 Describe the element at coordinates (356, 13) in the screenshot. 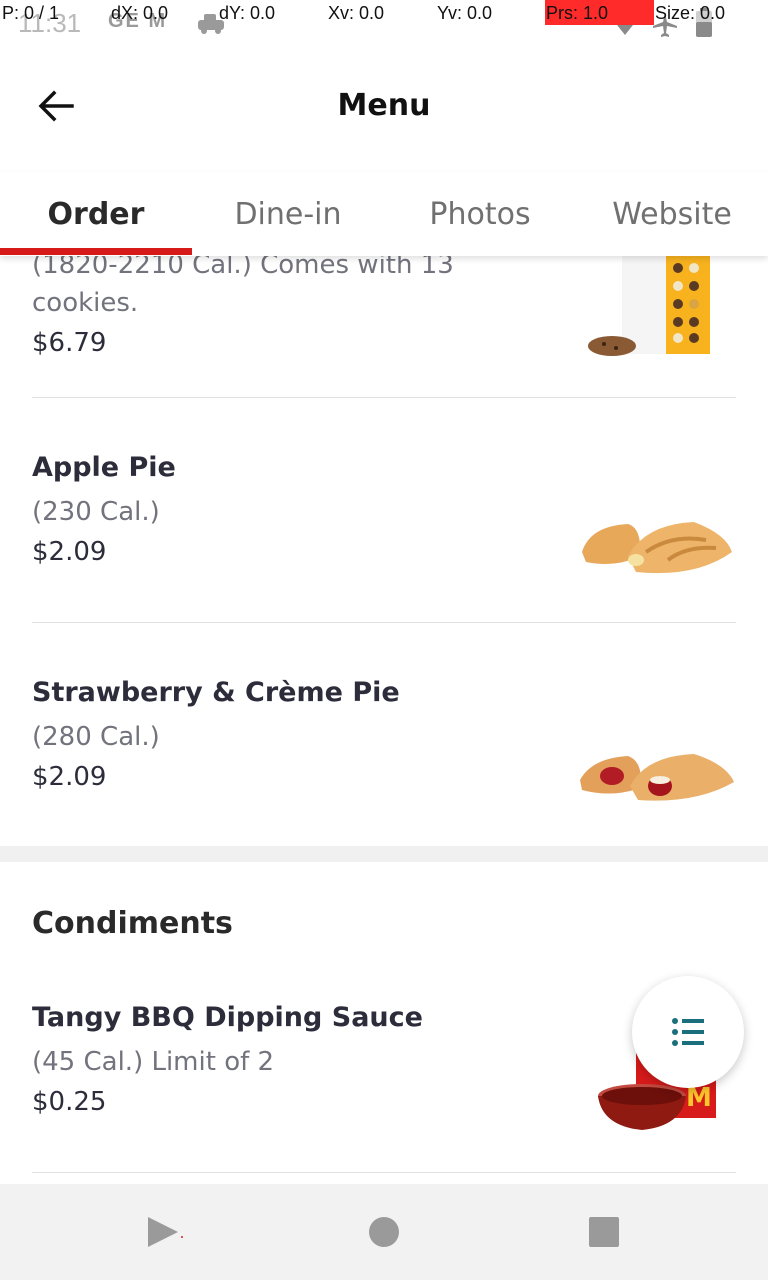

I see `overlay-xv: Xv: 0.0` at that location.